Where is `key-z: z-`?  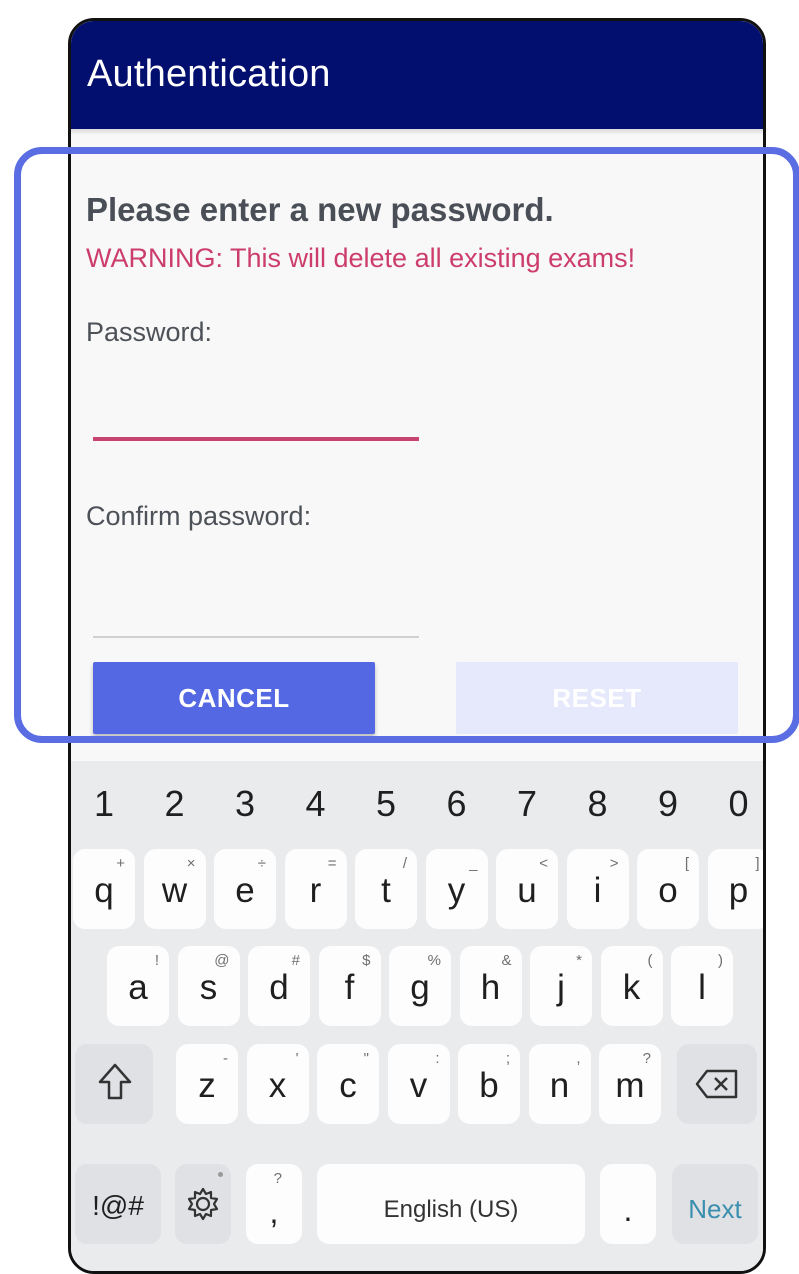 key-z: z- is located at coordinates (207, 1084).